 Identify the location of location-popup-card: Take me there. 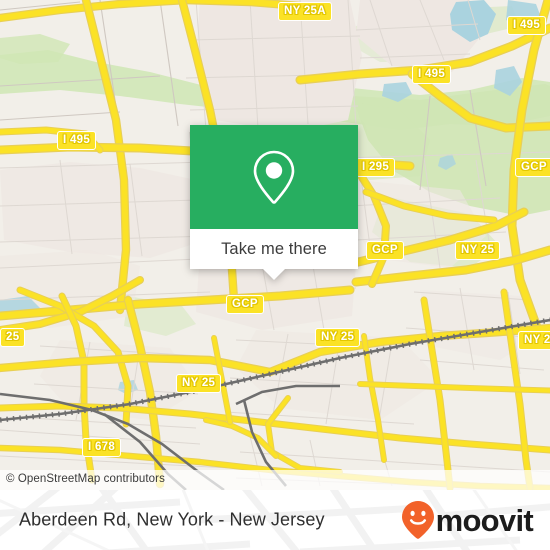
(274, 202).